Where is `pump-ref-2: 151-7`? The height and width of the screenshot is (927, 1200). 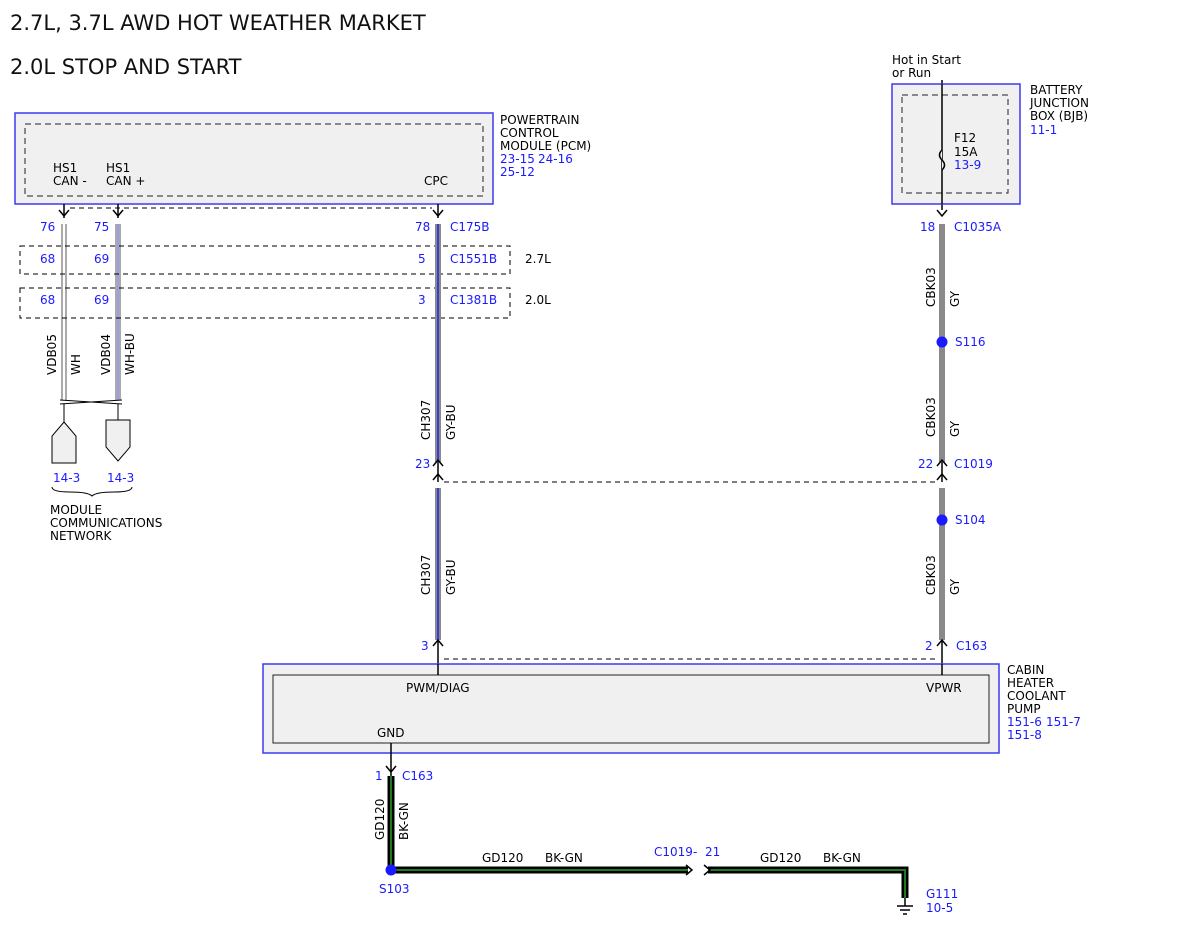 pump-ref-2: 151-7 is located at coordinates (1063, 722).